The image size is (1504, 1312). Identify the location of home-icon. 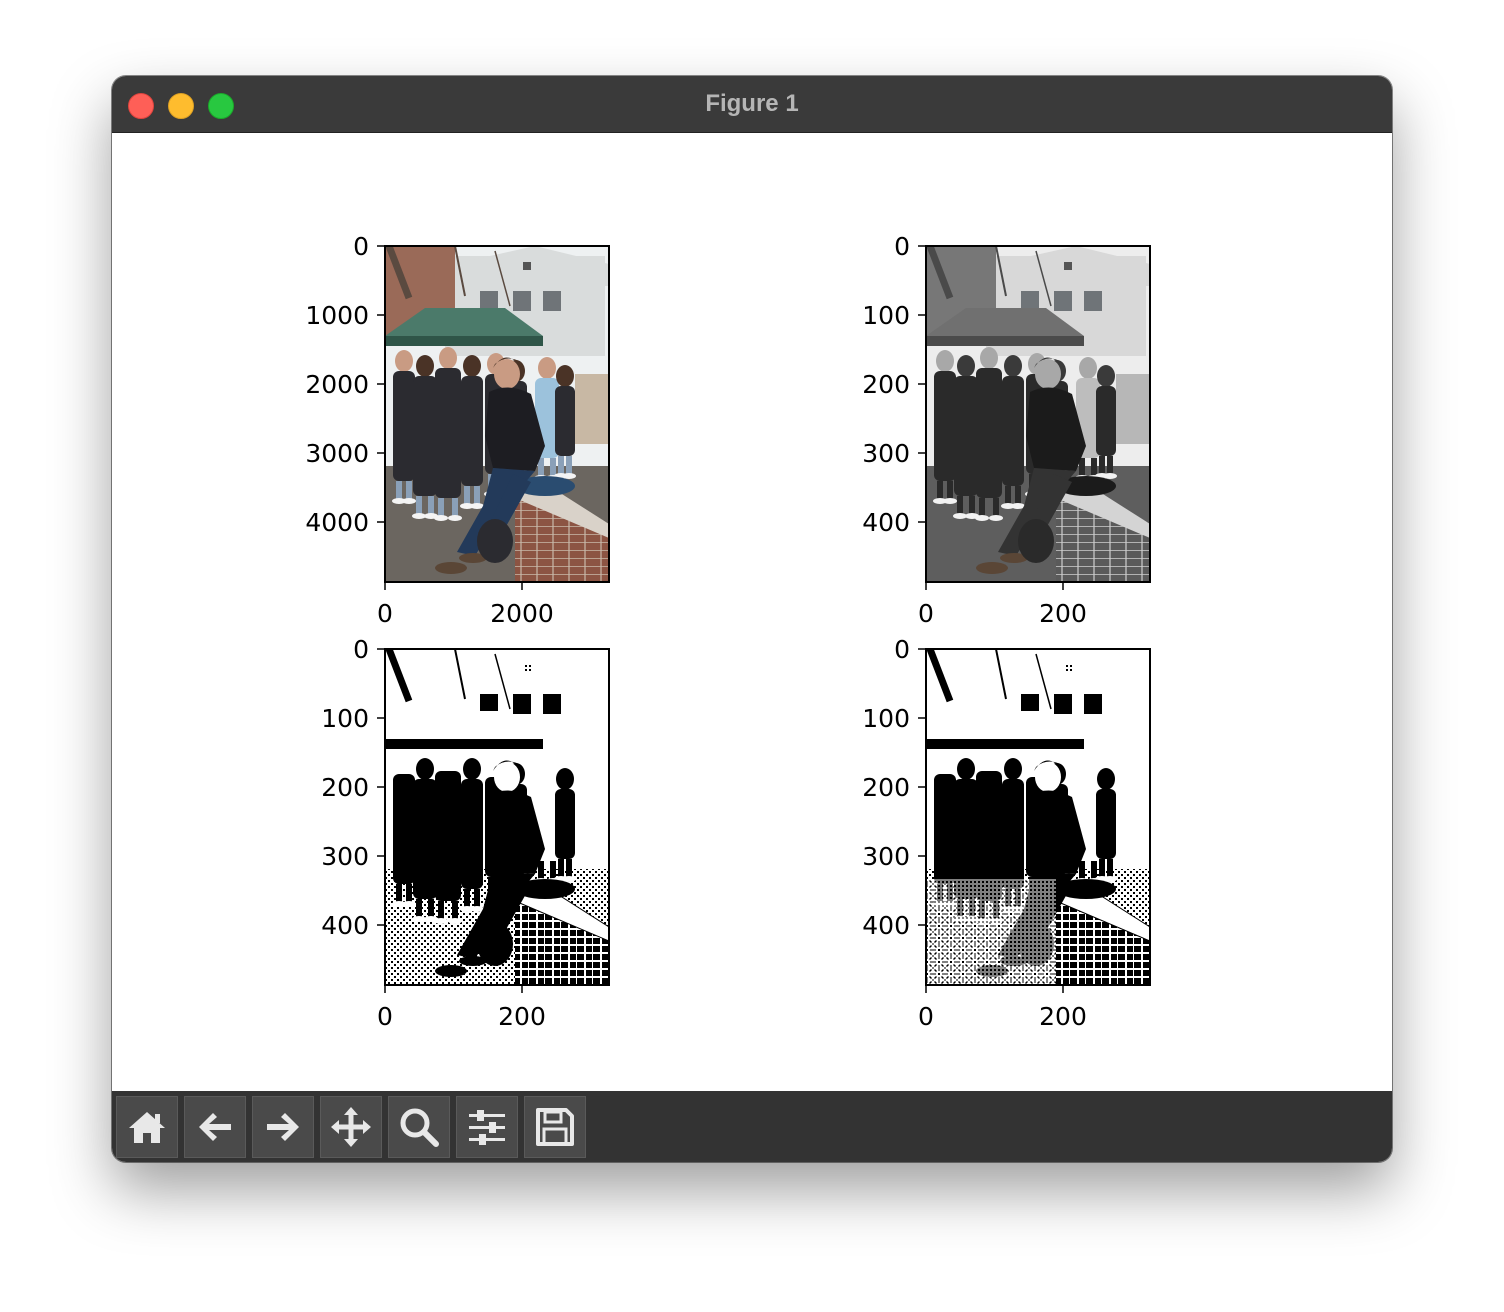
(147, 1127).